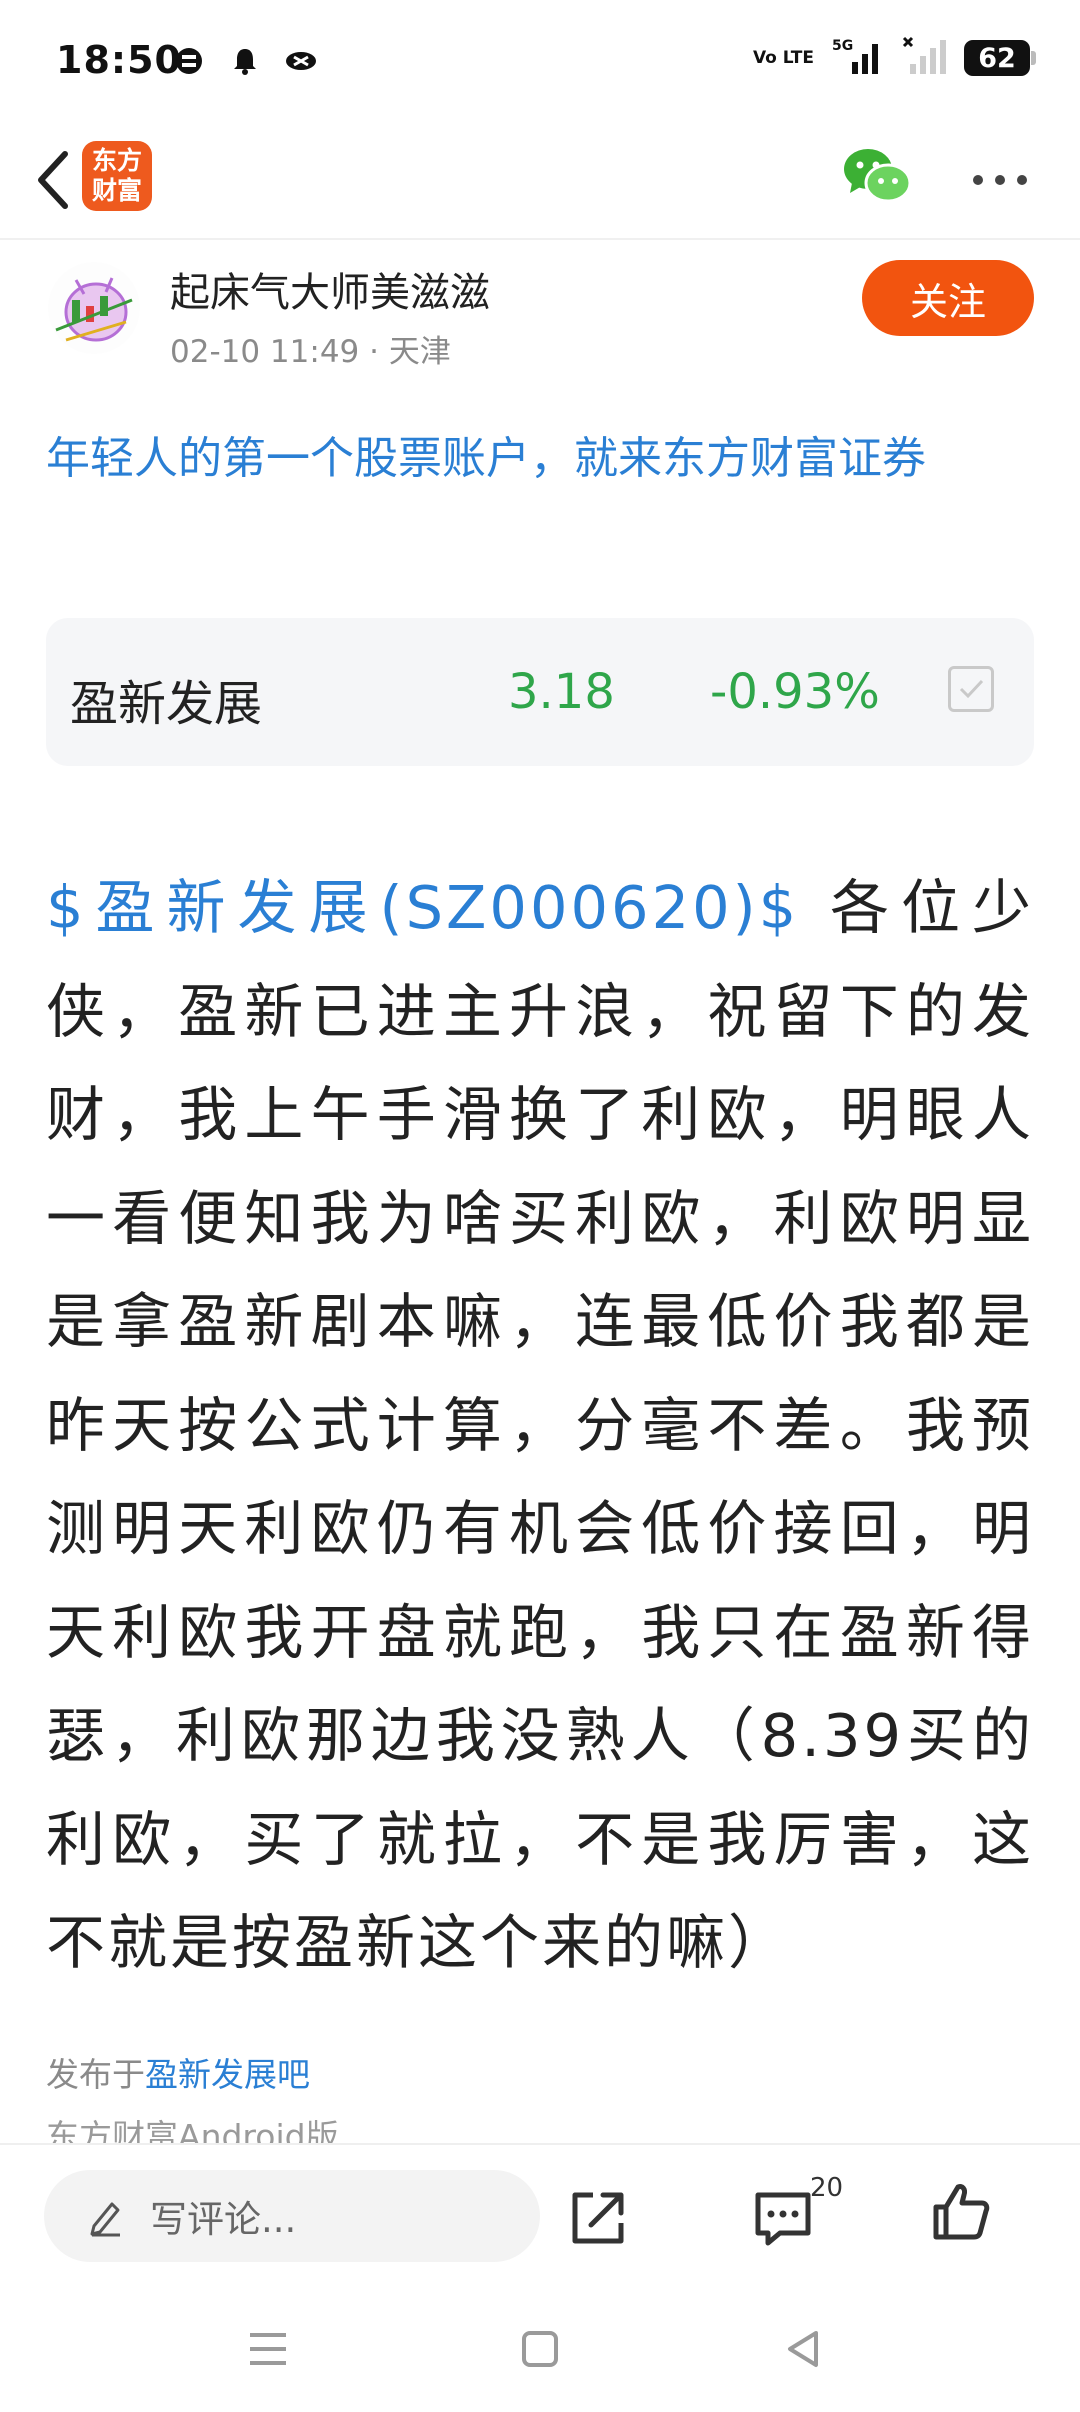 The width and height of the screenshot is (1080, 2412). I want to click on home-button, so click(540, 2349).